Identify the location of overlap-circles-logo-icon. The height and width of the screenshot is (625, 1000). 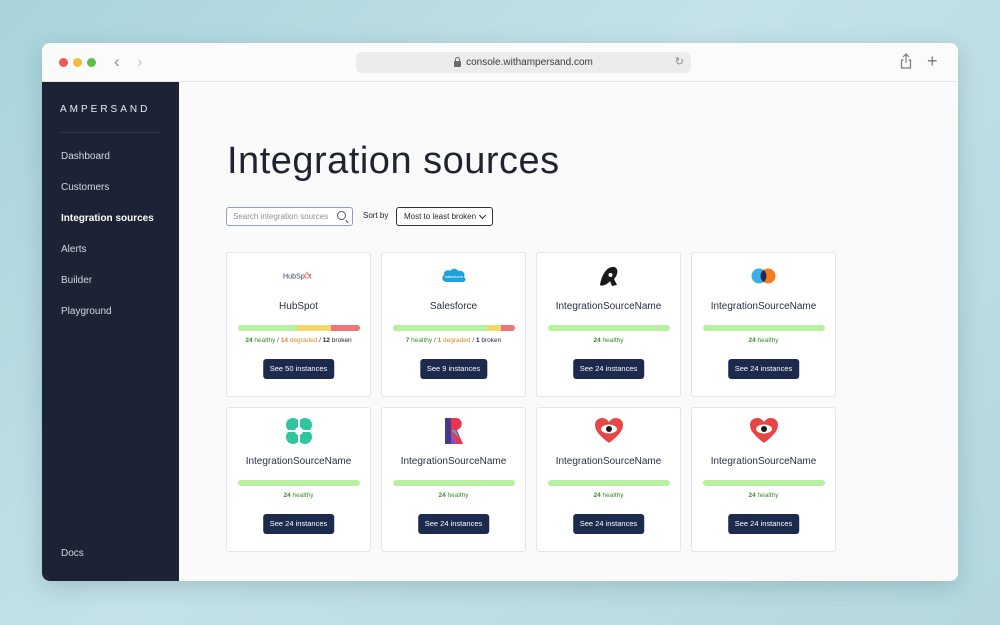
(764, 276).